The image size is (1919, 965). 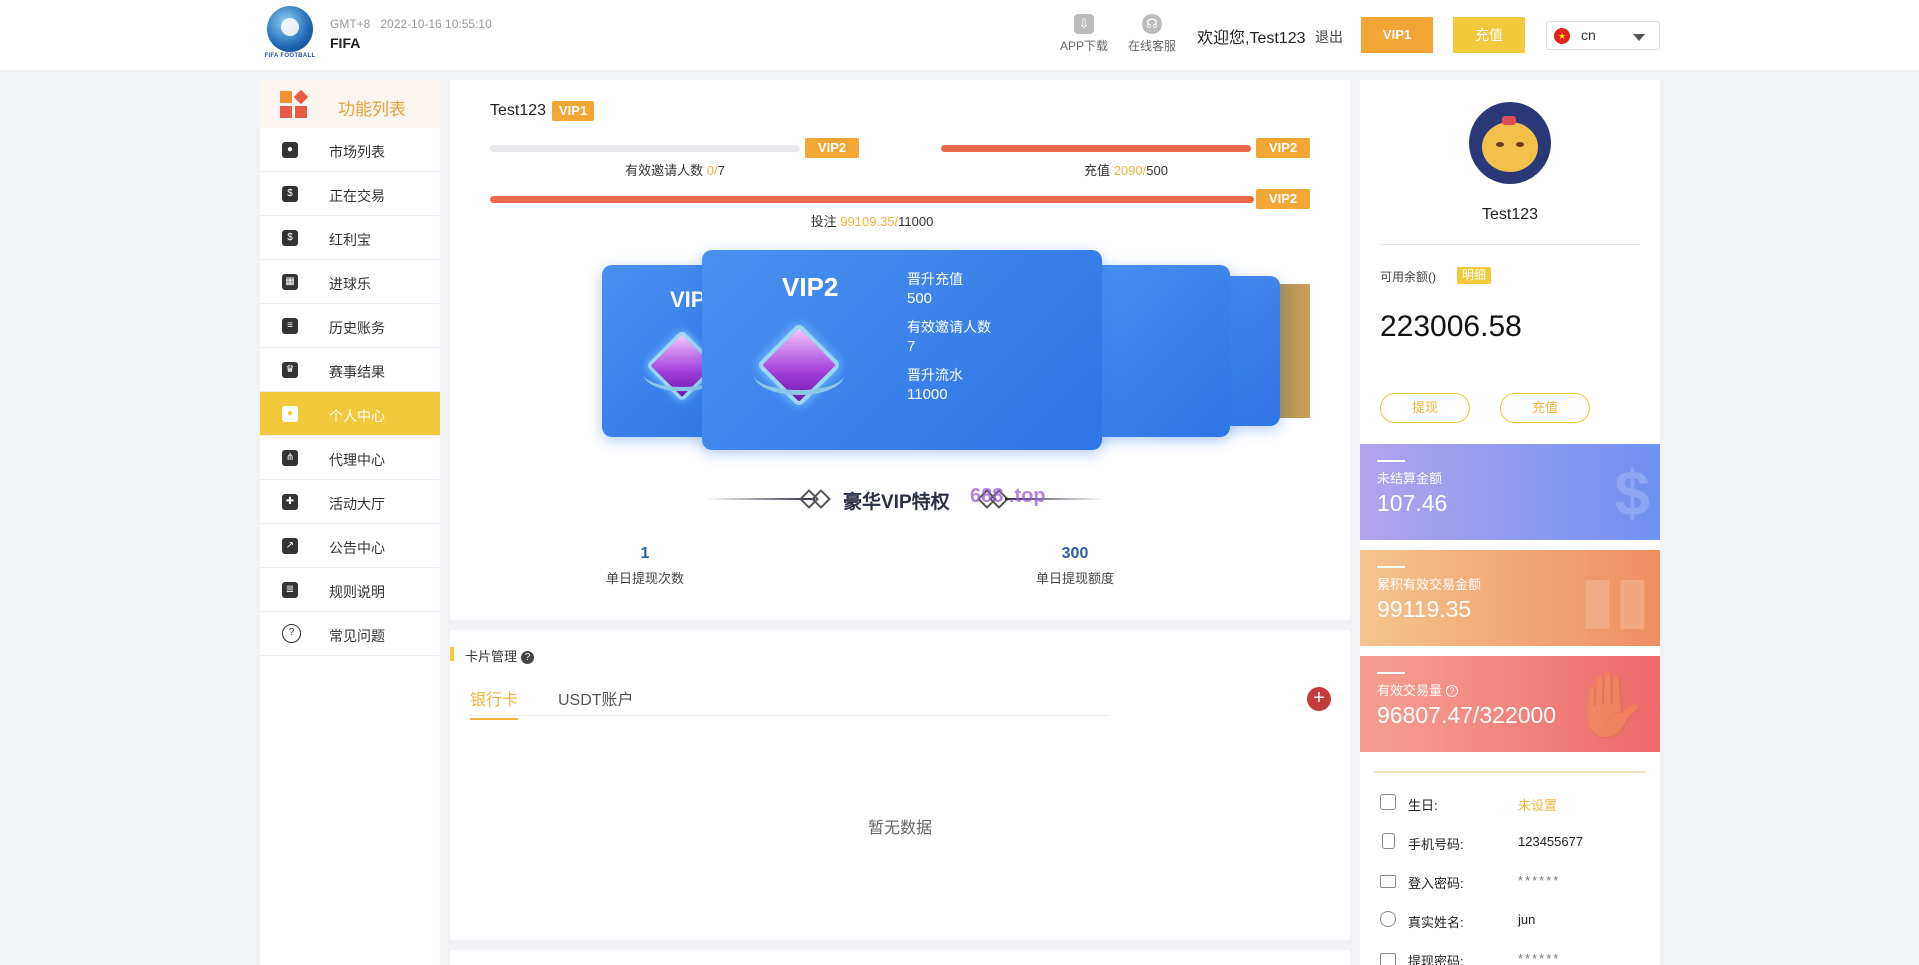 I want to click on login-password-row: 登入密码: ******, so click(x=1515, y=881).